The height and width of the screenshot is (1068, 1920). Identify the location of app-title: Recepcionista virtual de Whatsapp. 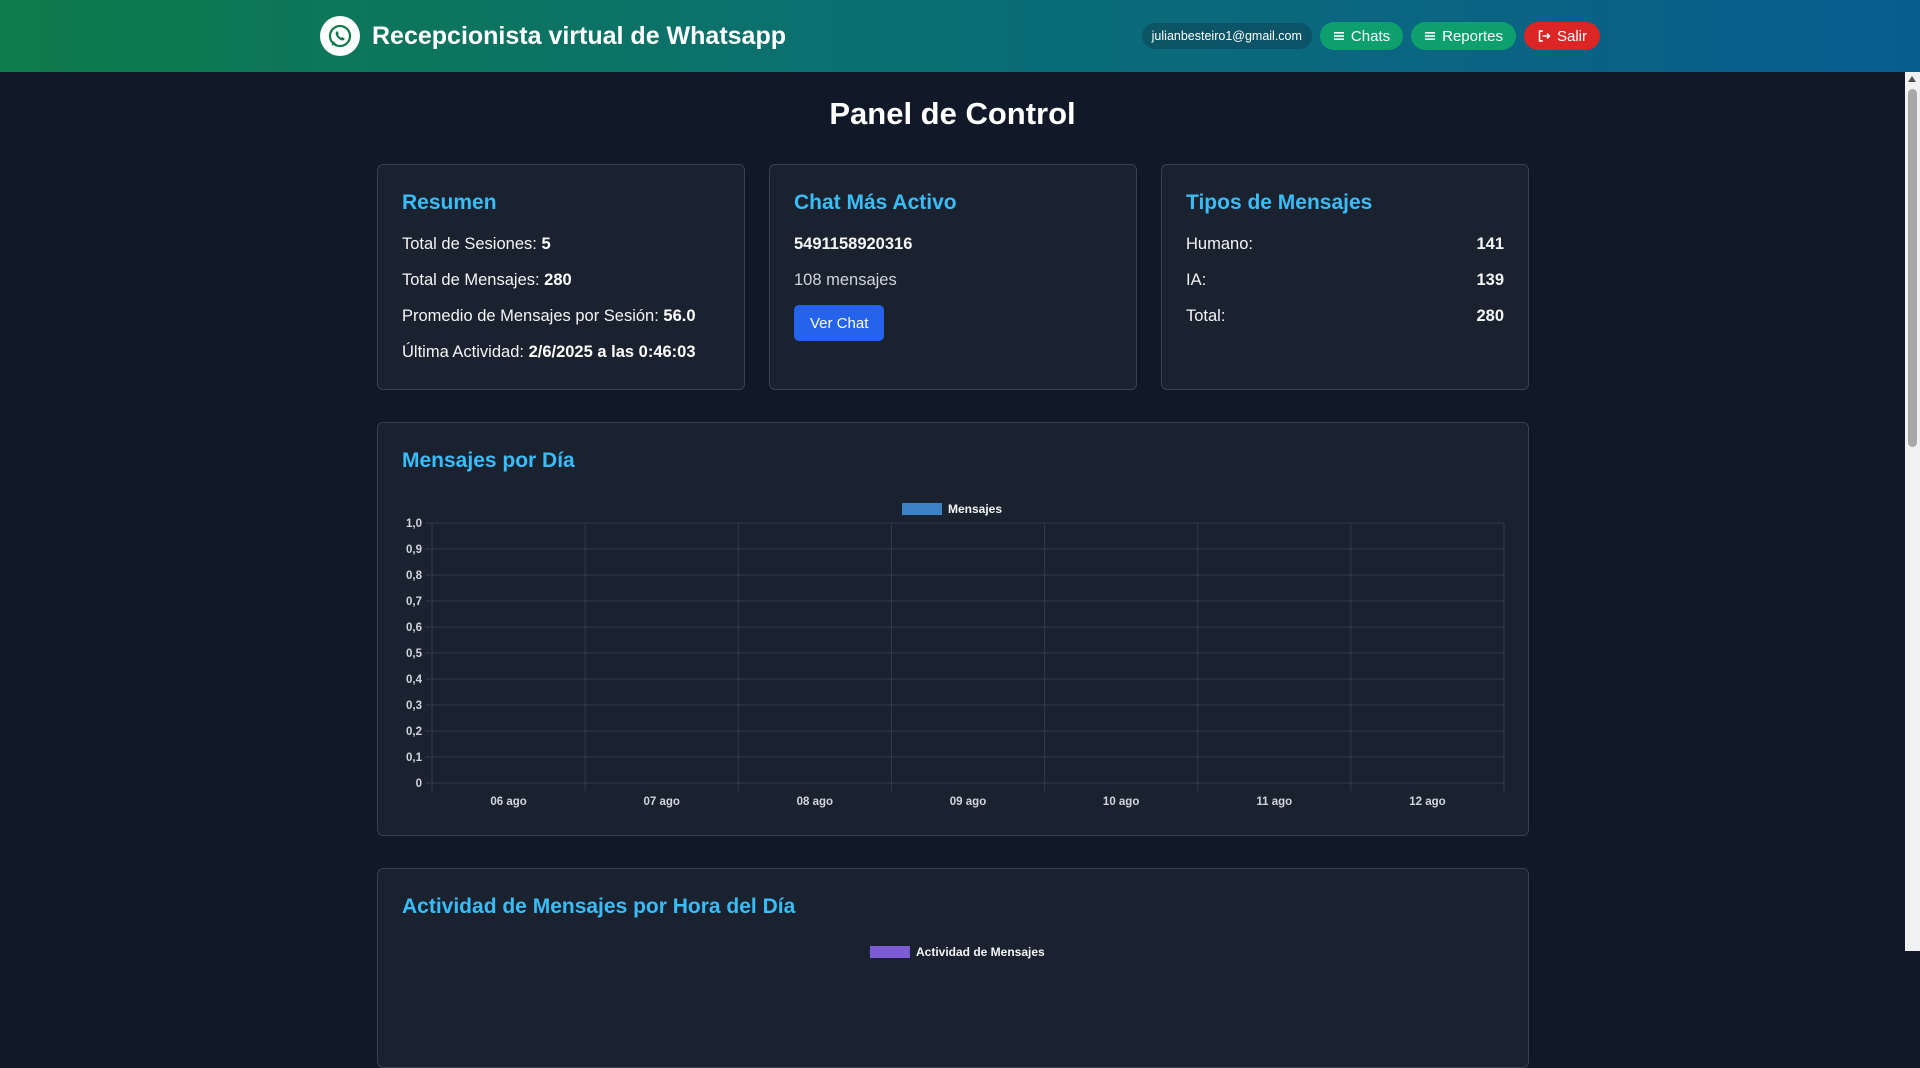
(579, 35).